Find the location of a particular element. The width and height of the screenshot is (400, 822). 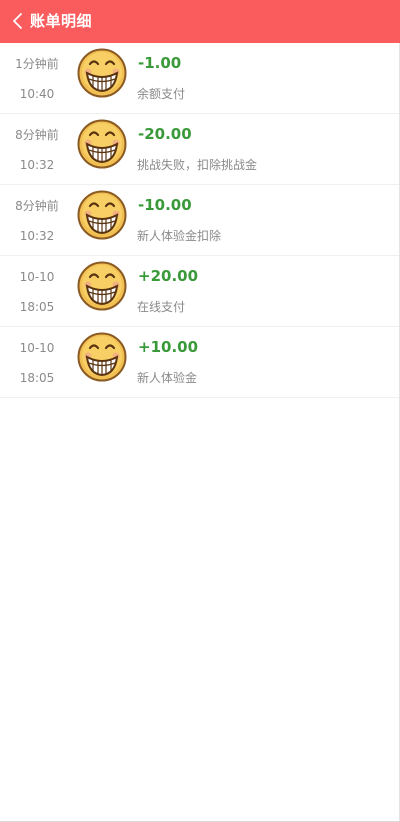

record-description: 新人体验金 is located at coordinates (167, 378).